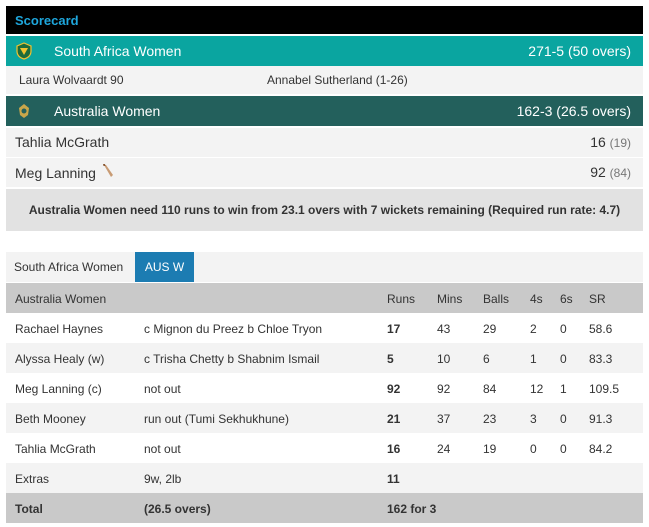 Image resolution: width=649 pixels, height=527 pixels. I want to click on runs: 92, so click(394, 389).